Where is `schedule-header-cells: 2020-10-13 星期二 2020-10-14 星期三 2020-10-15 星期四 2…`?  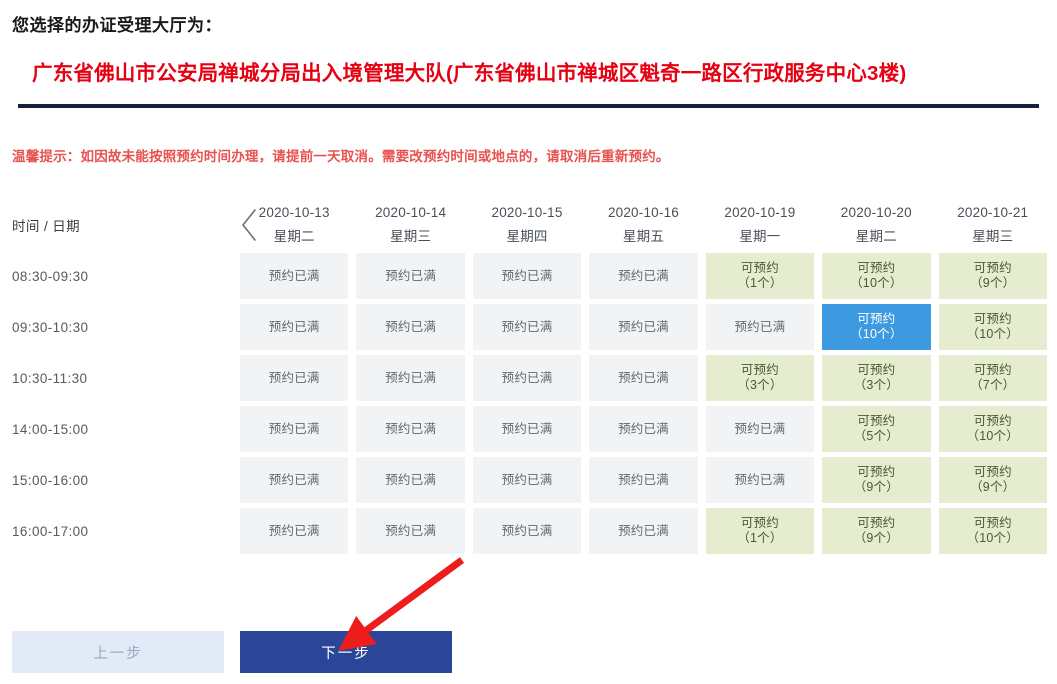 schedule-header-cells: 2020-10-13 星期二 2020-10-14 星期三 2020-10-15 星期四 2… is located at coordinates (648, 225).